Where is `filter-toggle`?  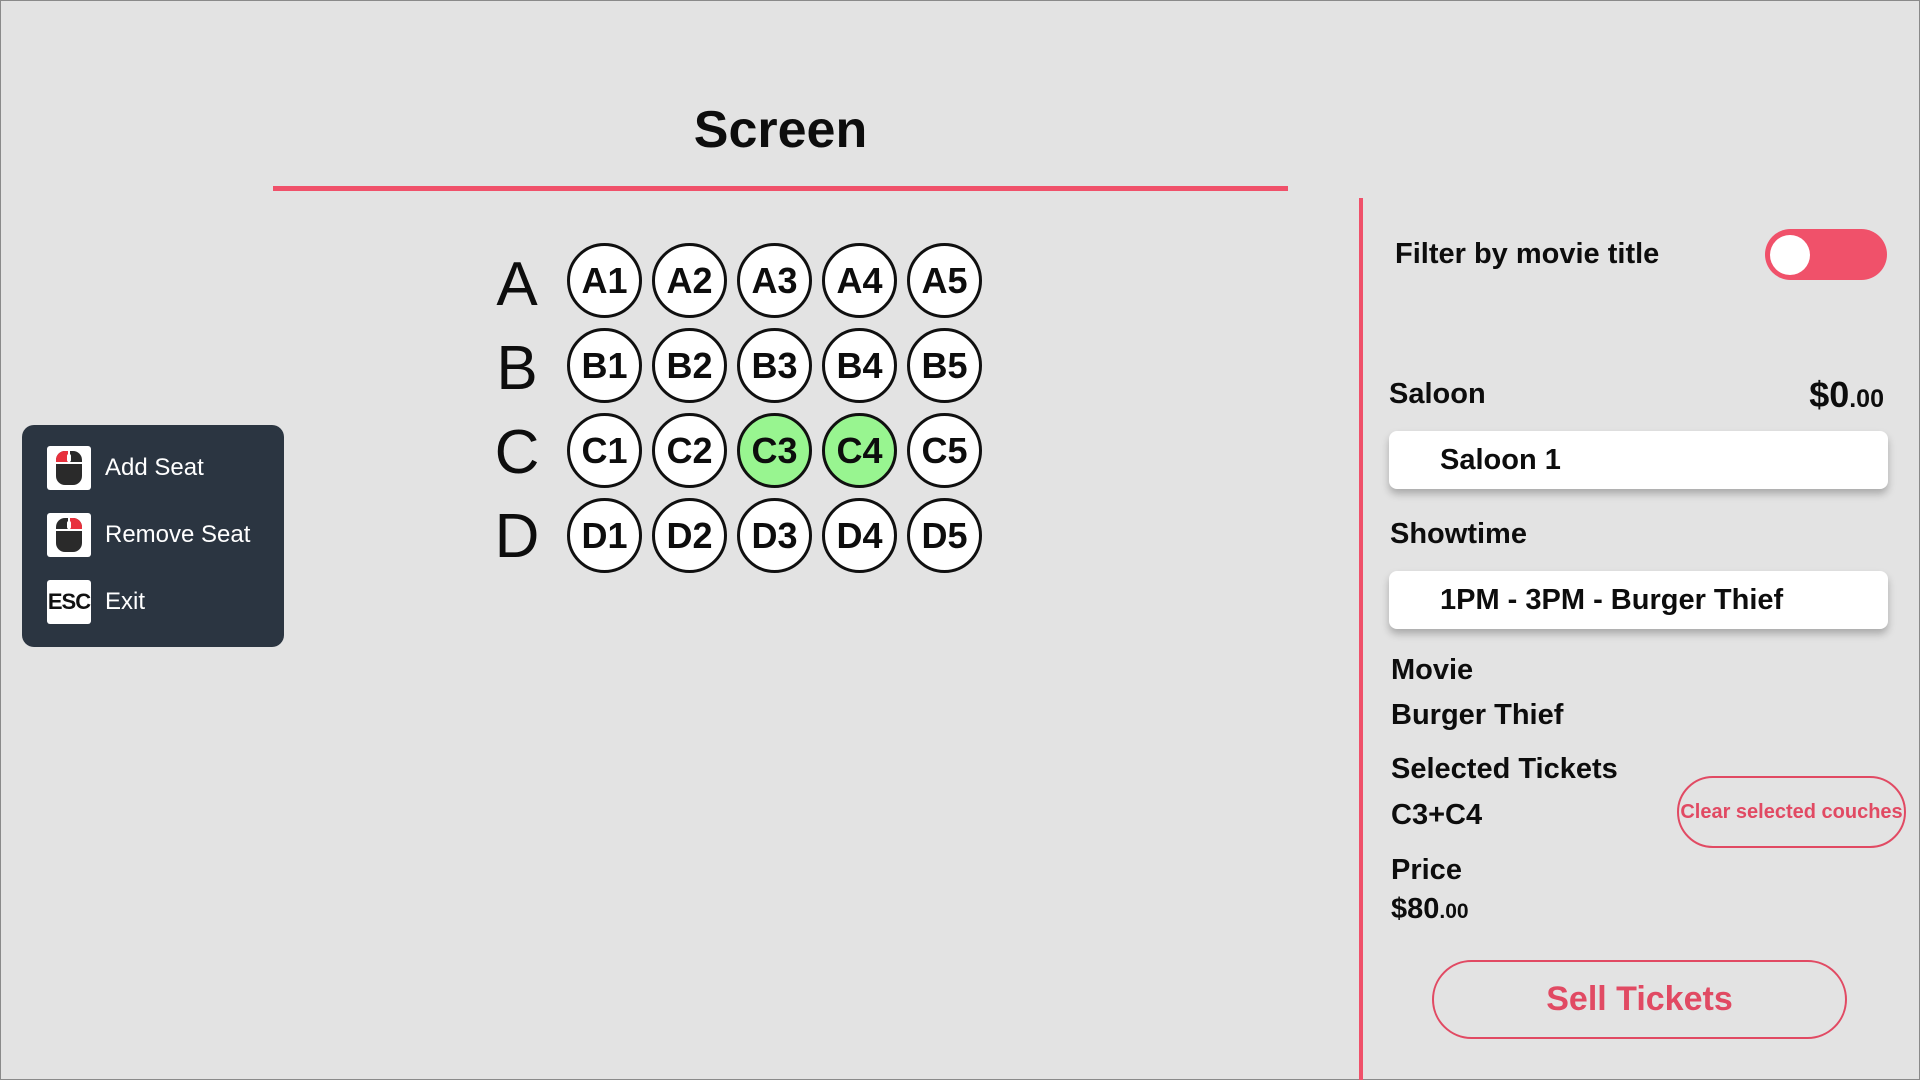
filter-toggle is located at coordinates (1826, 254).